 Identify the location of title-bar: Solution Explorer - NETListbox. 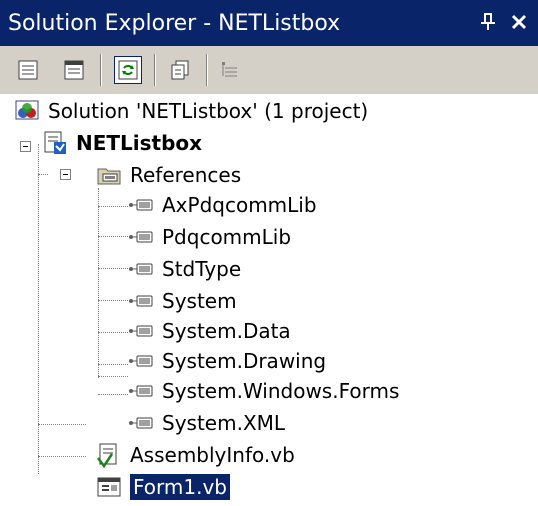
(269, 23).